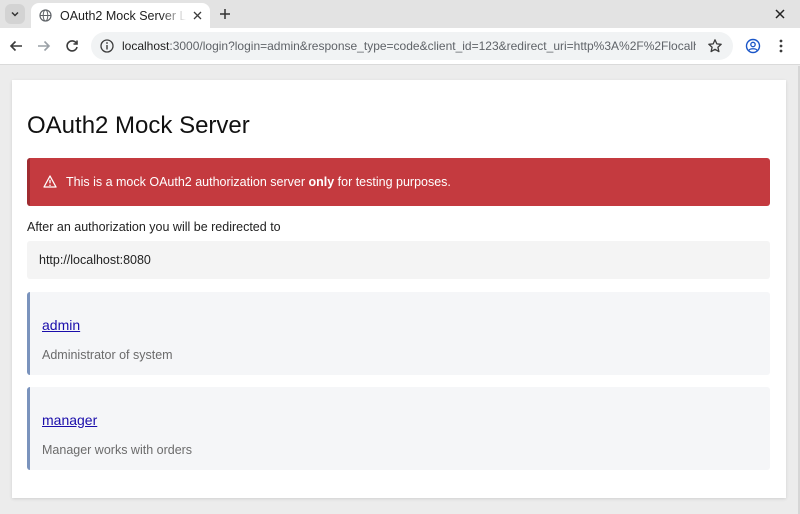 The image size is (800, 514). What do you see at coordinates (392, 182) in the screenshot?
I see `alert-text-end: for testing purposes.` at bounding box center [392, 182].